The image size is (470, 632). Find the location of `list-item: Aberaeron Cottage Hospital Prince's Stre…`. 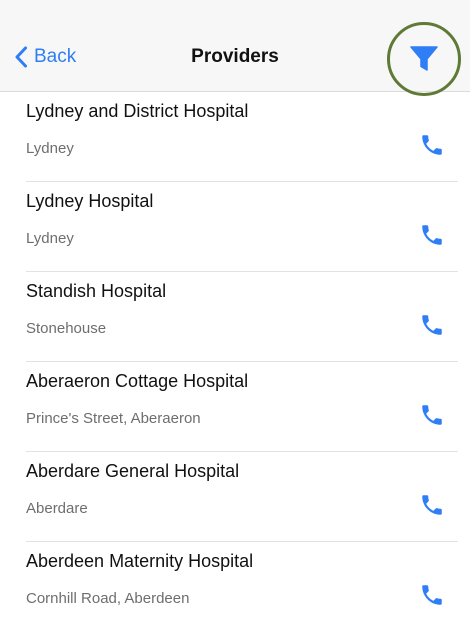

list-item: Aberaeron Cottage Hospital Prince's Stre… is located at coordinates (235, 407).